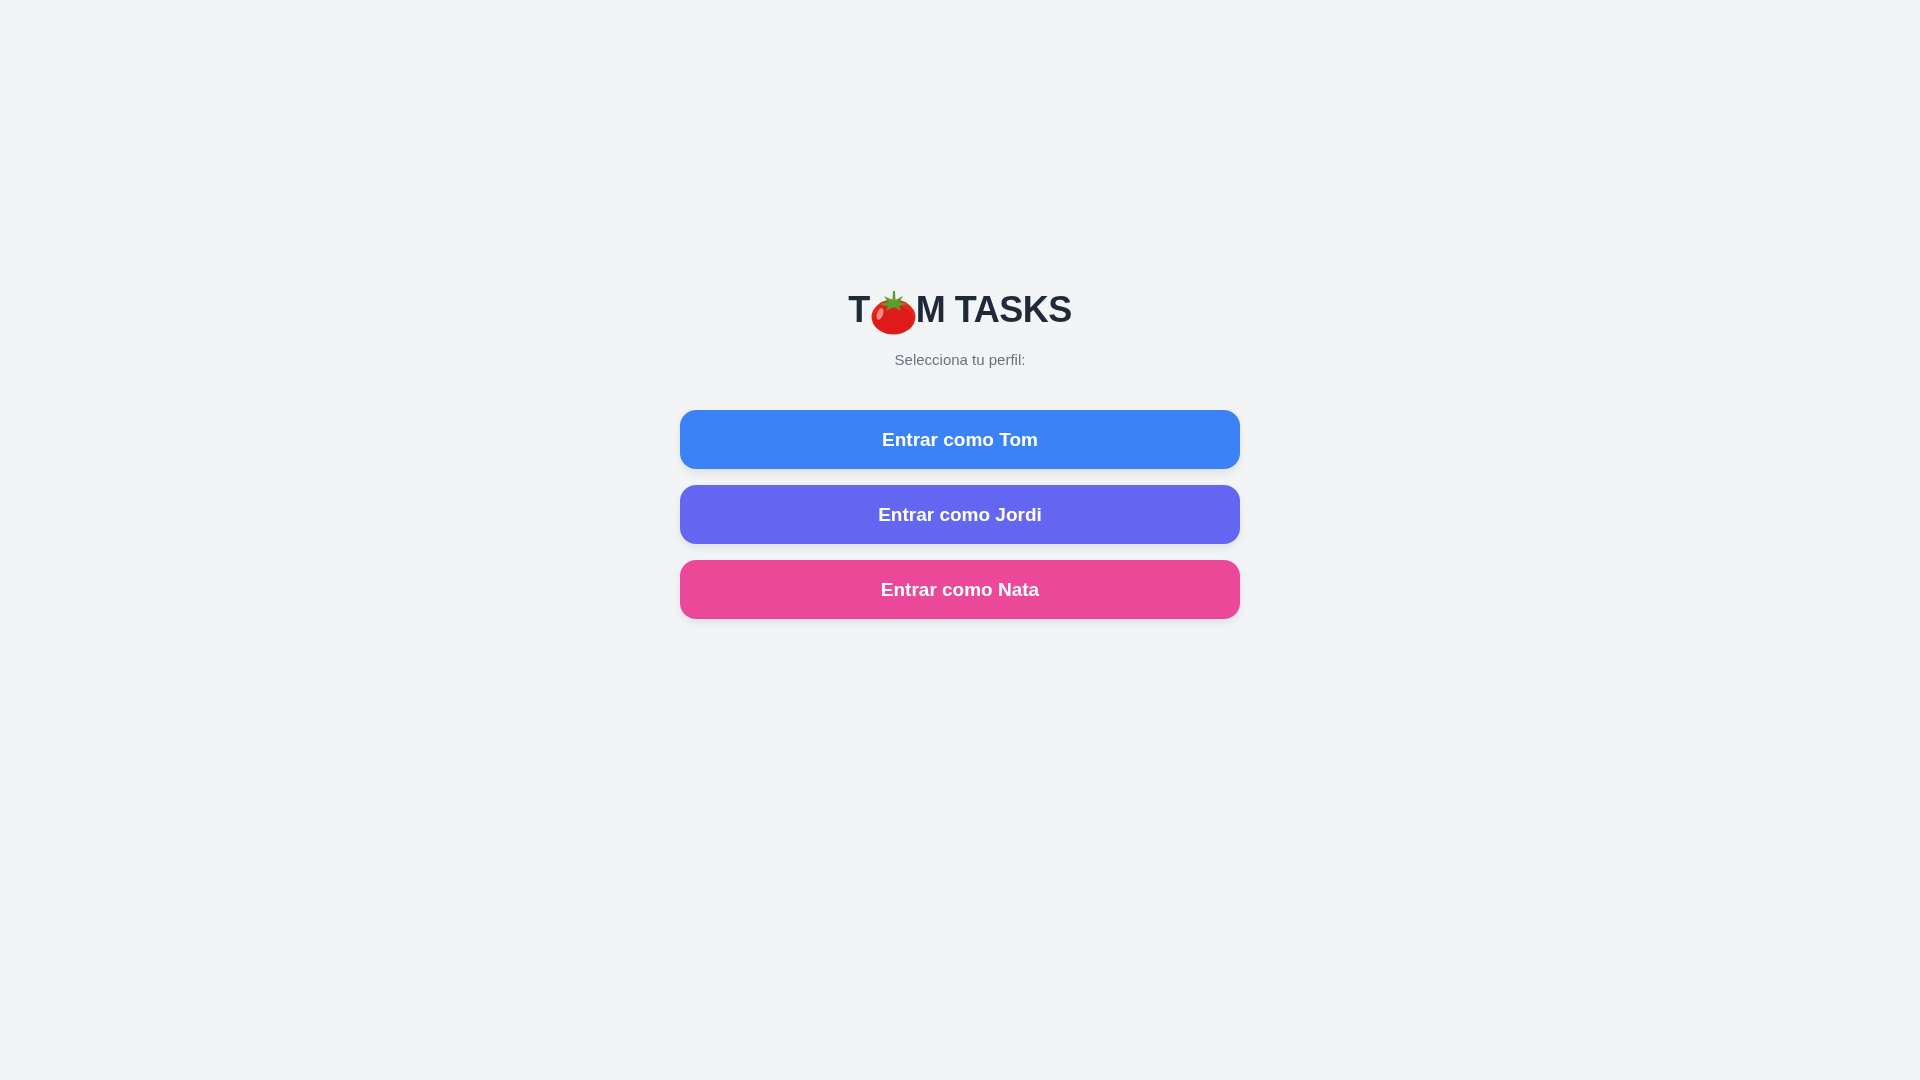  I want to click on title-text: M TASKS, so click(993, 310).